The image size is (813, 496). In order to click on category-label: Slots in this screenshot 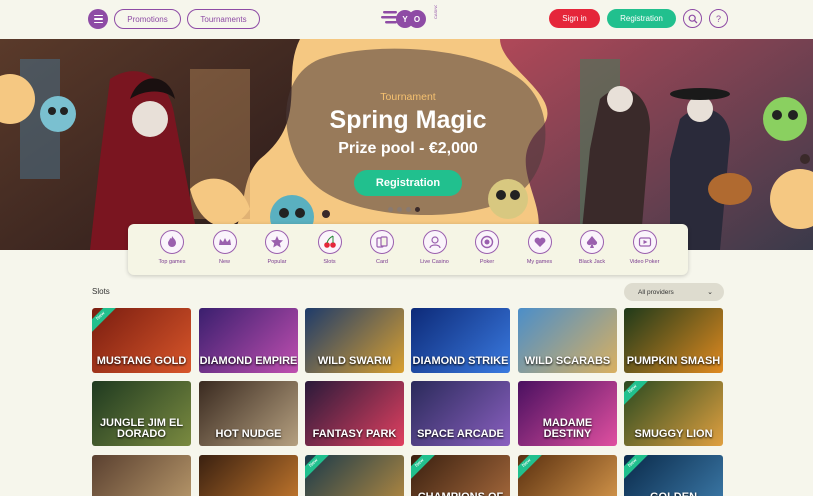, I will do `click(329, 262)`.